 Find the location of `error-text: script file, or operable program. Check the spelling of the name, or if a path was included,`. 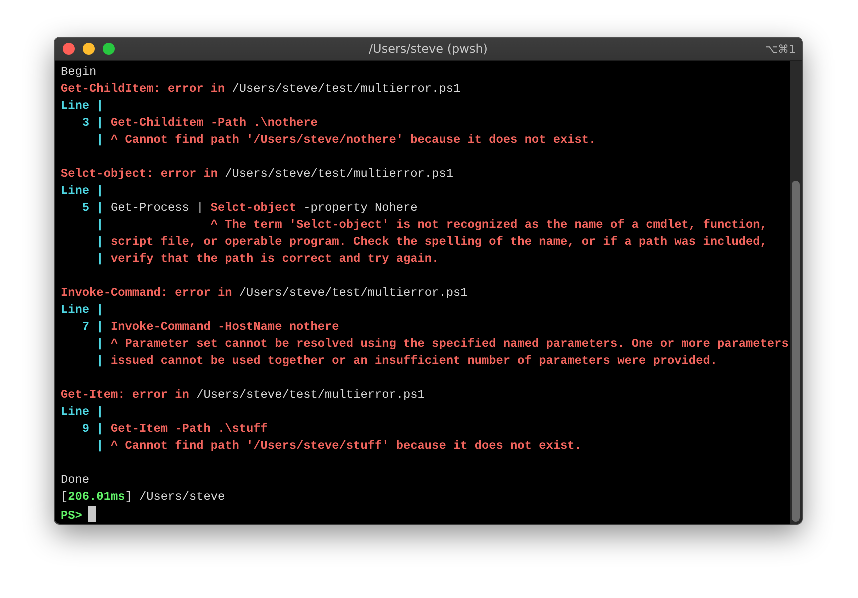

error-text: script file, or operable program. Check the spelling of the name, or if a path was included, is located at coordinates (439, 242).